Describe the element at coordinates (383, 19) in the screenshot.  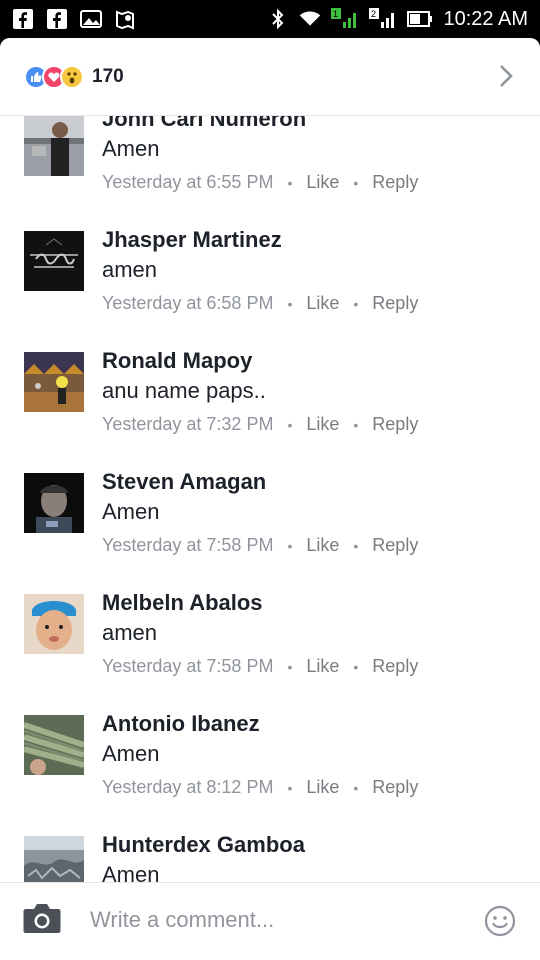
I see `signal-icon: 2` at that location.